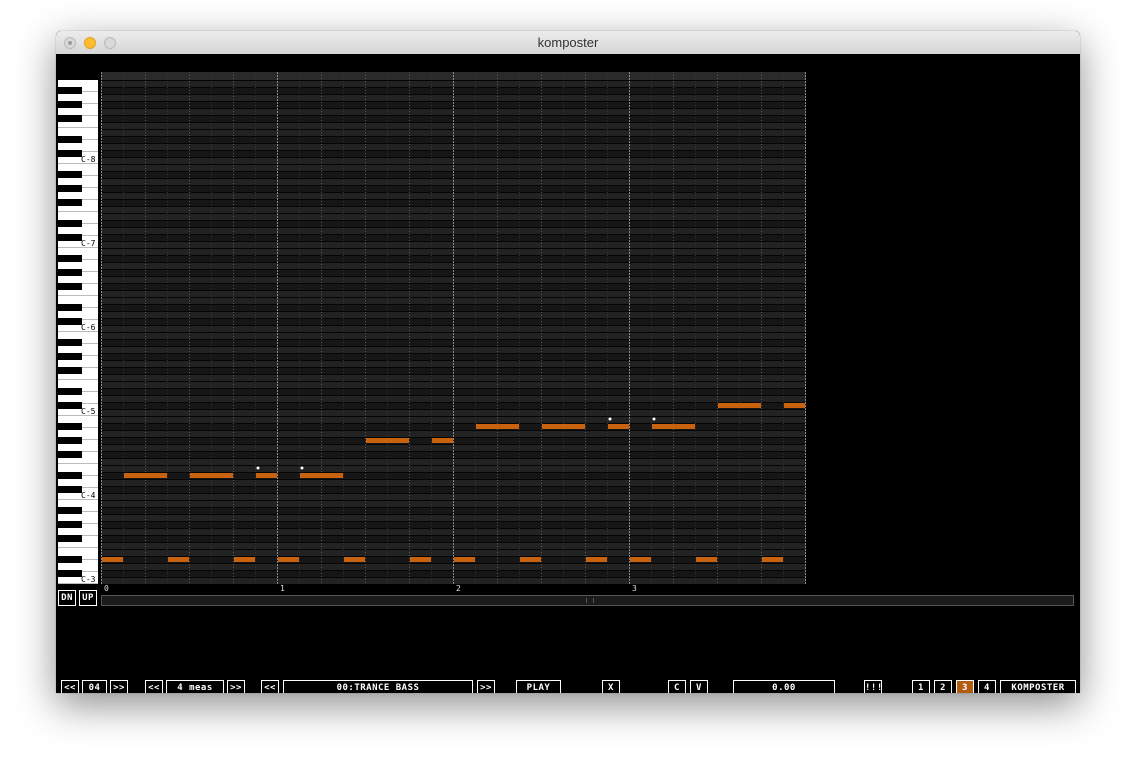 Image resolution: width=1136 pixels, height=774 pixels. Describe the element at coordinates (784, 686) in the screenshot. I see `value-field: 0.00` at that location.